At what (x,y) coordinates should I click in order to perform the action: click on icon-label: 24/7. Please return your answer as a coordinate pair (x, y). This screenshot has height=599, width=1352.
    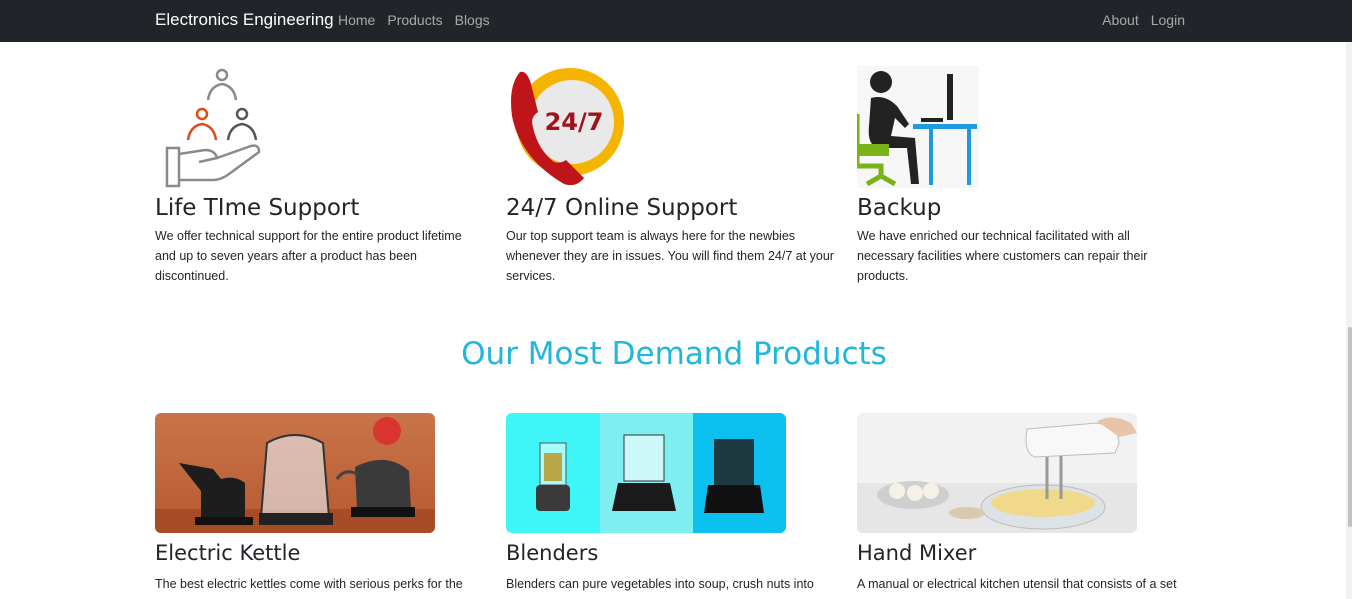
    Looking at the image, I should click on (574, 122).